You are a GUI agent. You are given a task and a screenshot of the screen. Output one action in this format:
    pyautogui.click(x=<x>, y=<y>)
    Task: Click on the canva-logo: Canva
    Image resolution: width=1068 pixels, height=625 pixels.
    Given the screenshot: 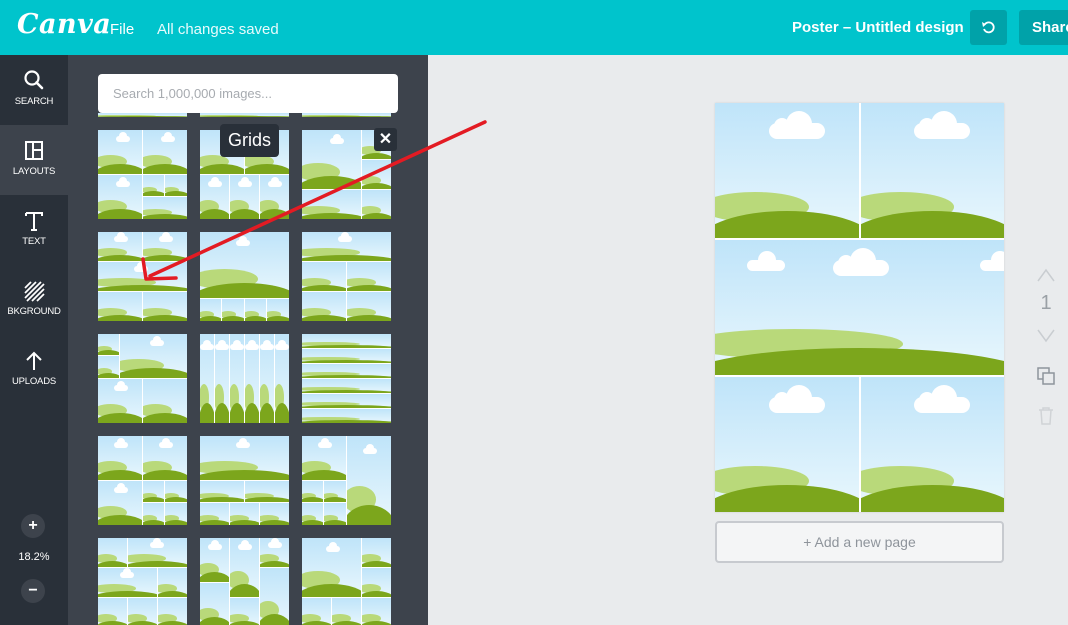 What is the action you would take?
    pyautogui.click(x=64, y=24)
    